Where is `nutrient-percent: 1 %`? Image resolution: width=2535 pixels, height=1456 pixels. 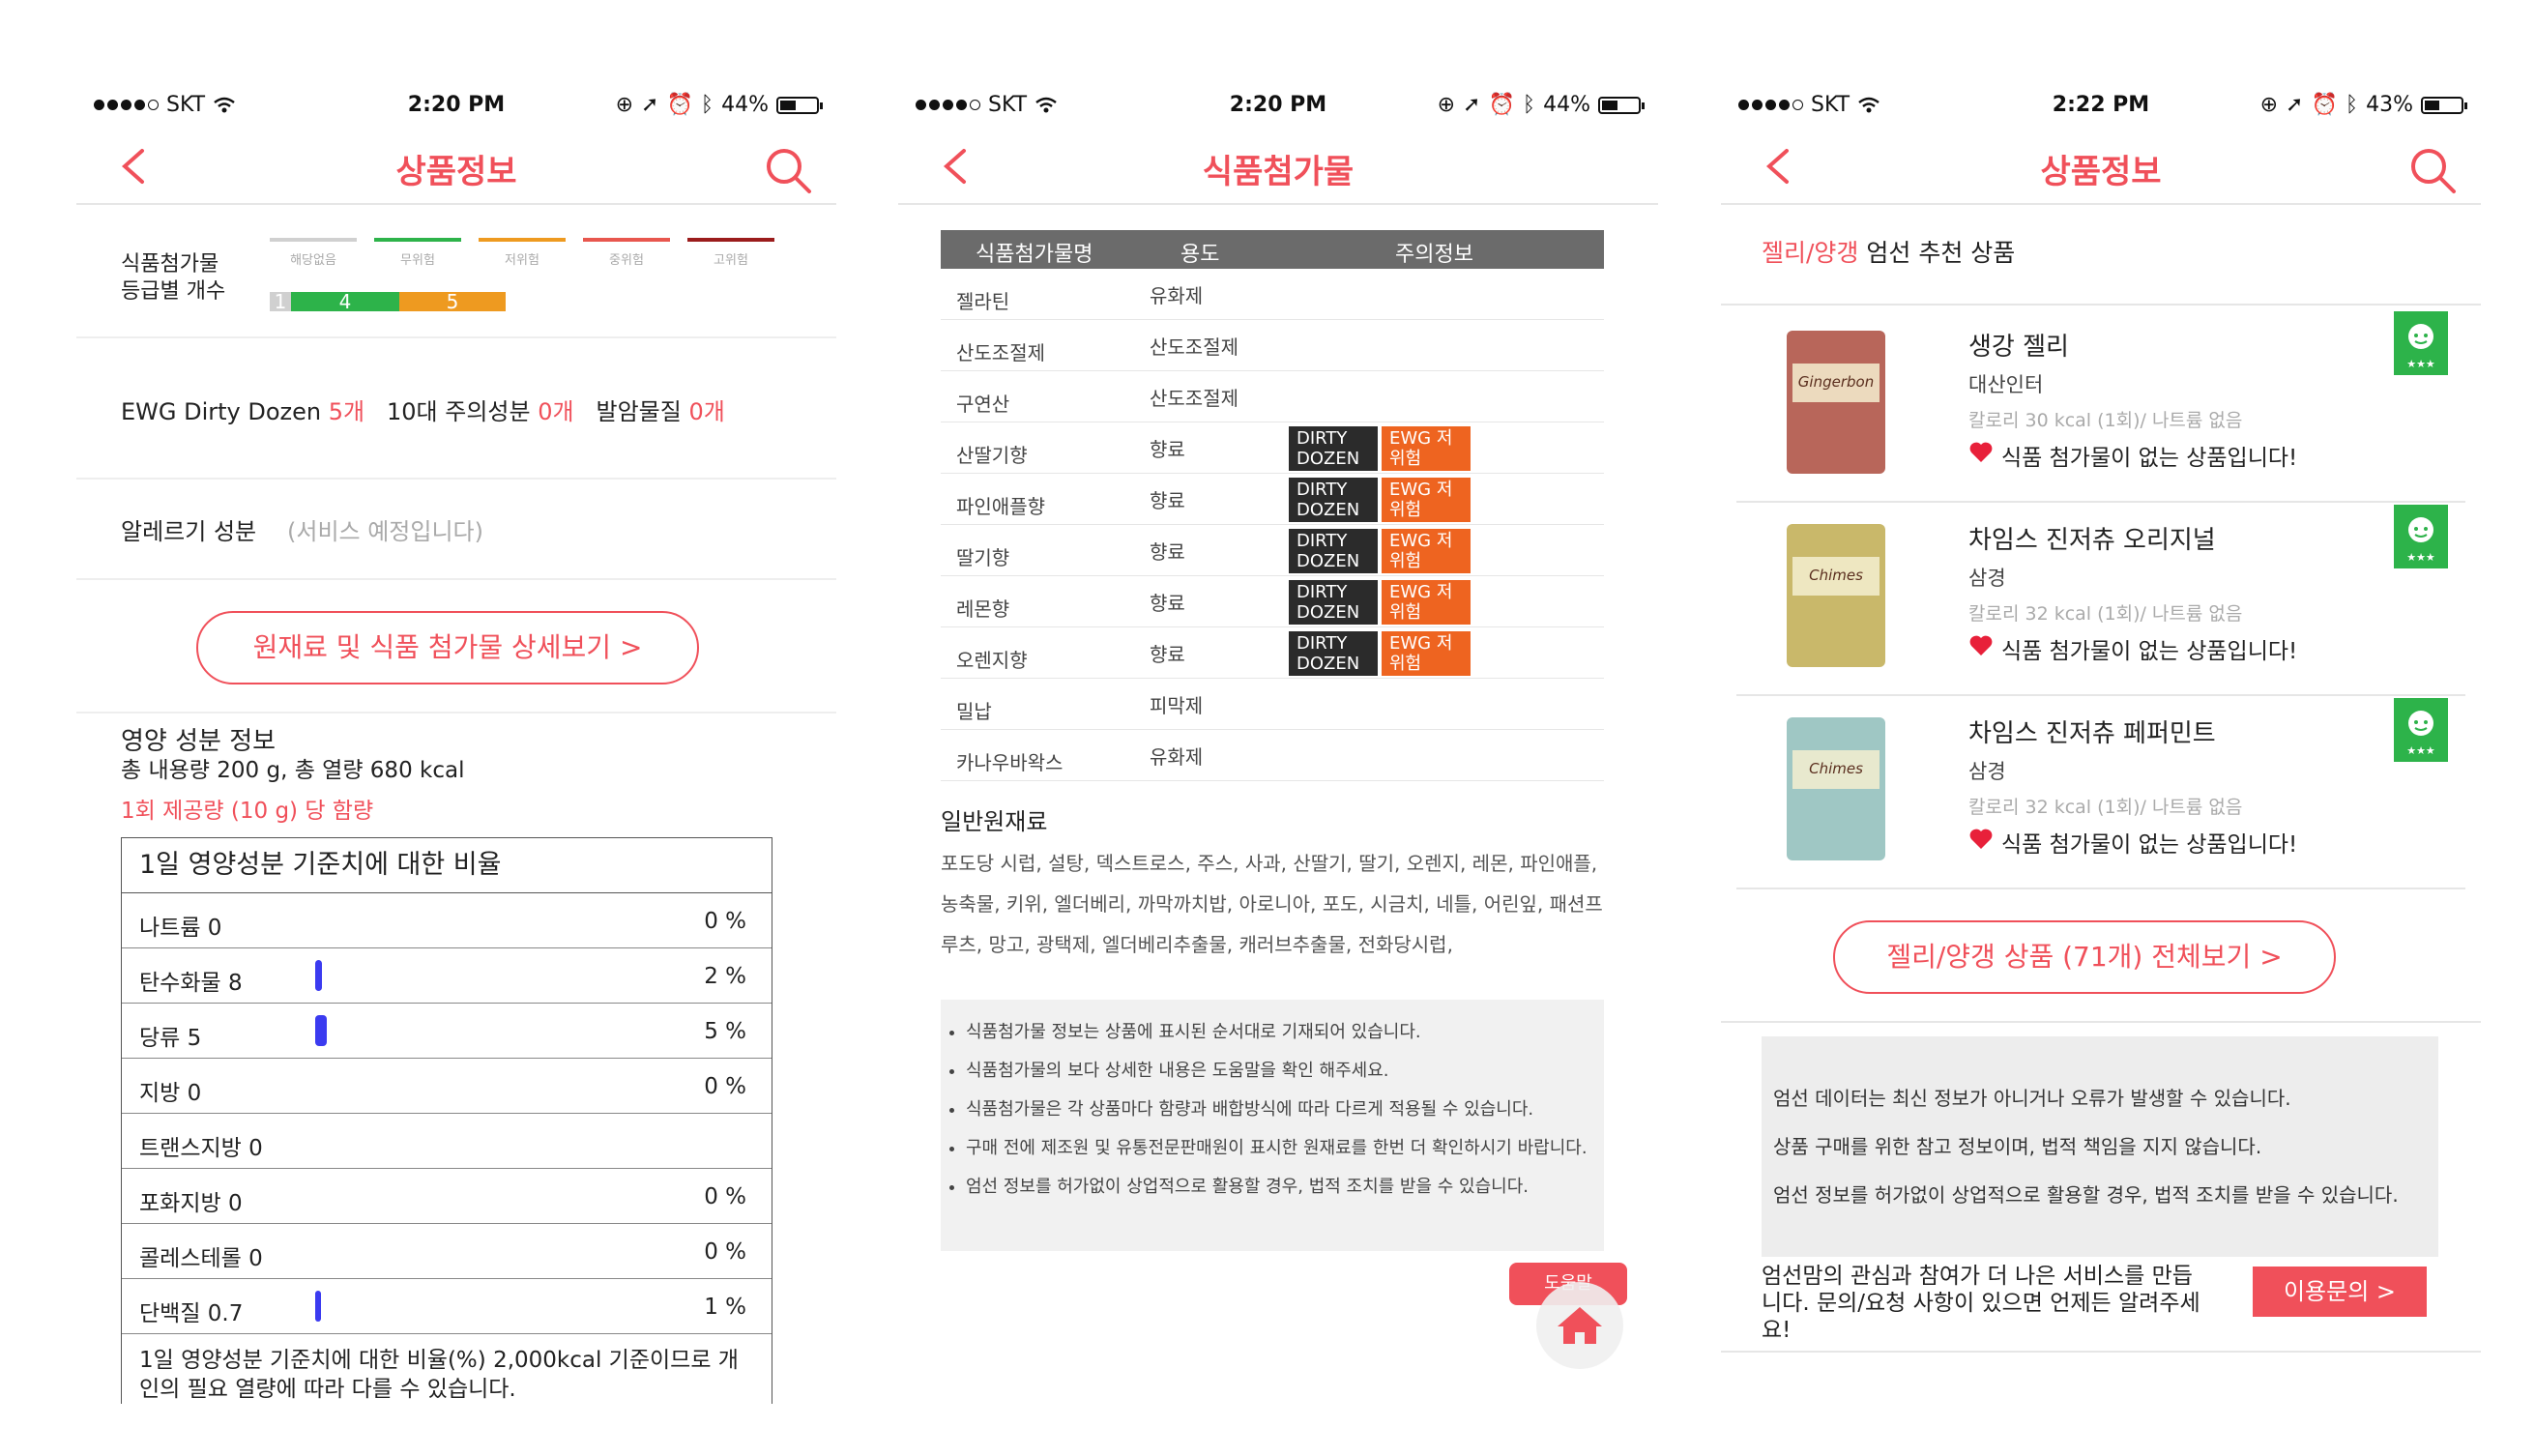
nutrient-percent: 1 % is located at coordinates (725, 1308).